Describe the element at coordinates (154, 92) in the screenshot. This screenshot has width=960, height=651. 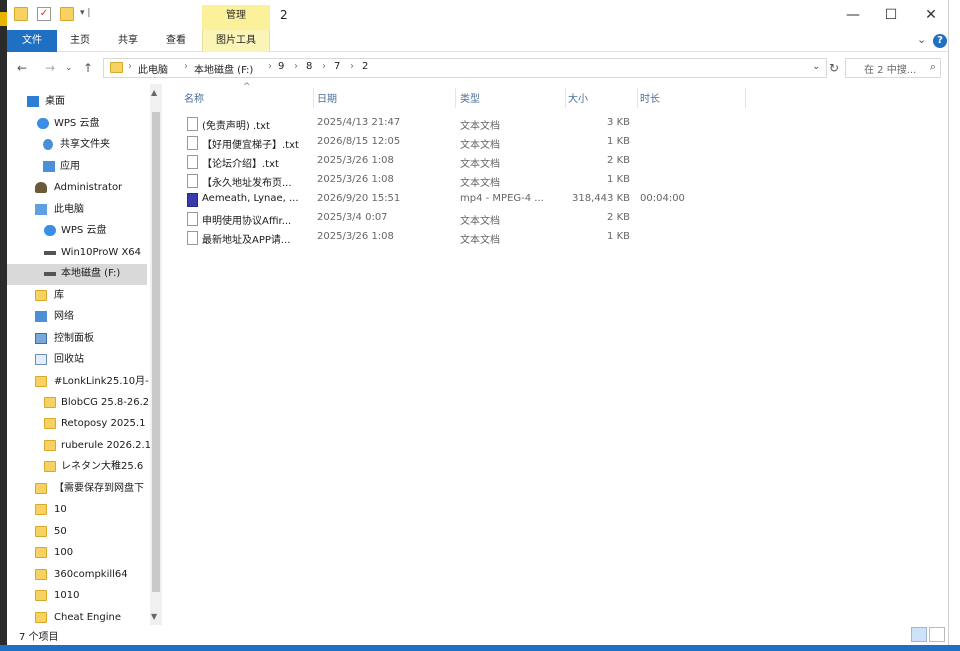
I see `scroll-up-icon: ▲` at that location.